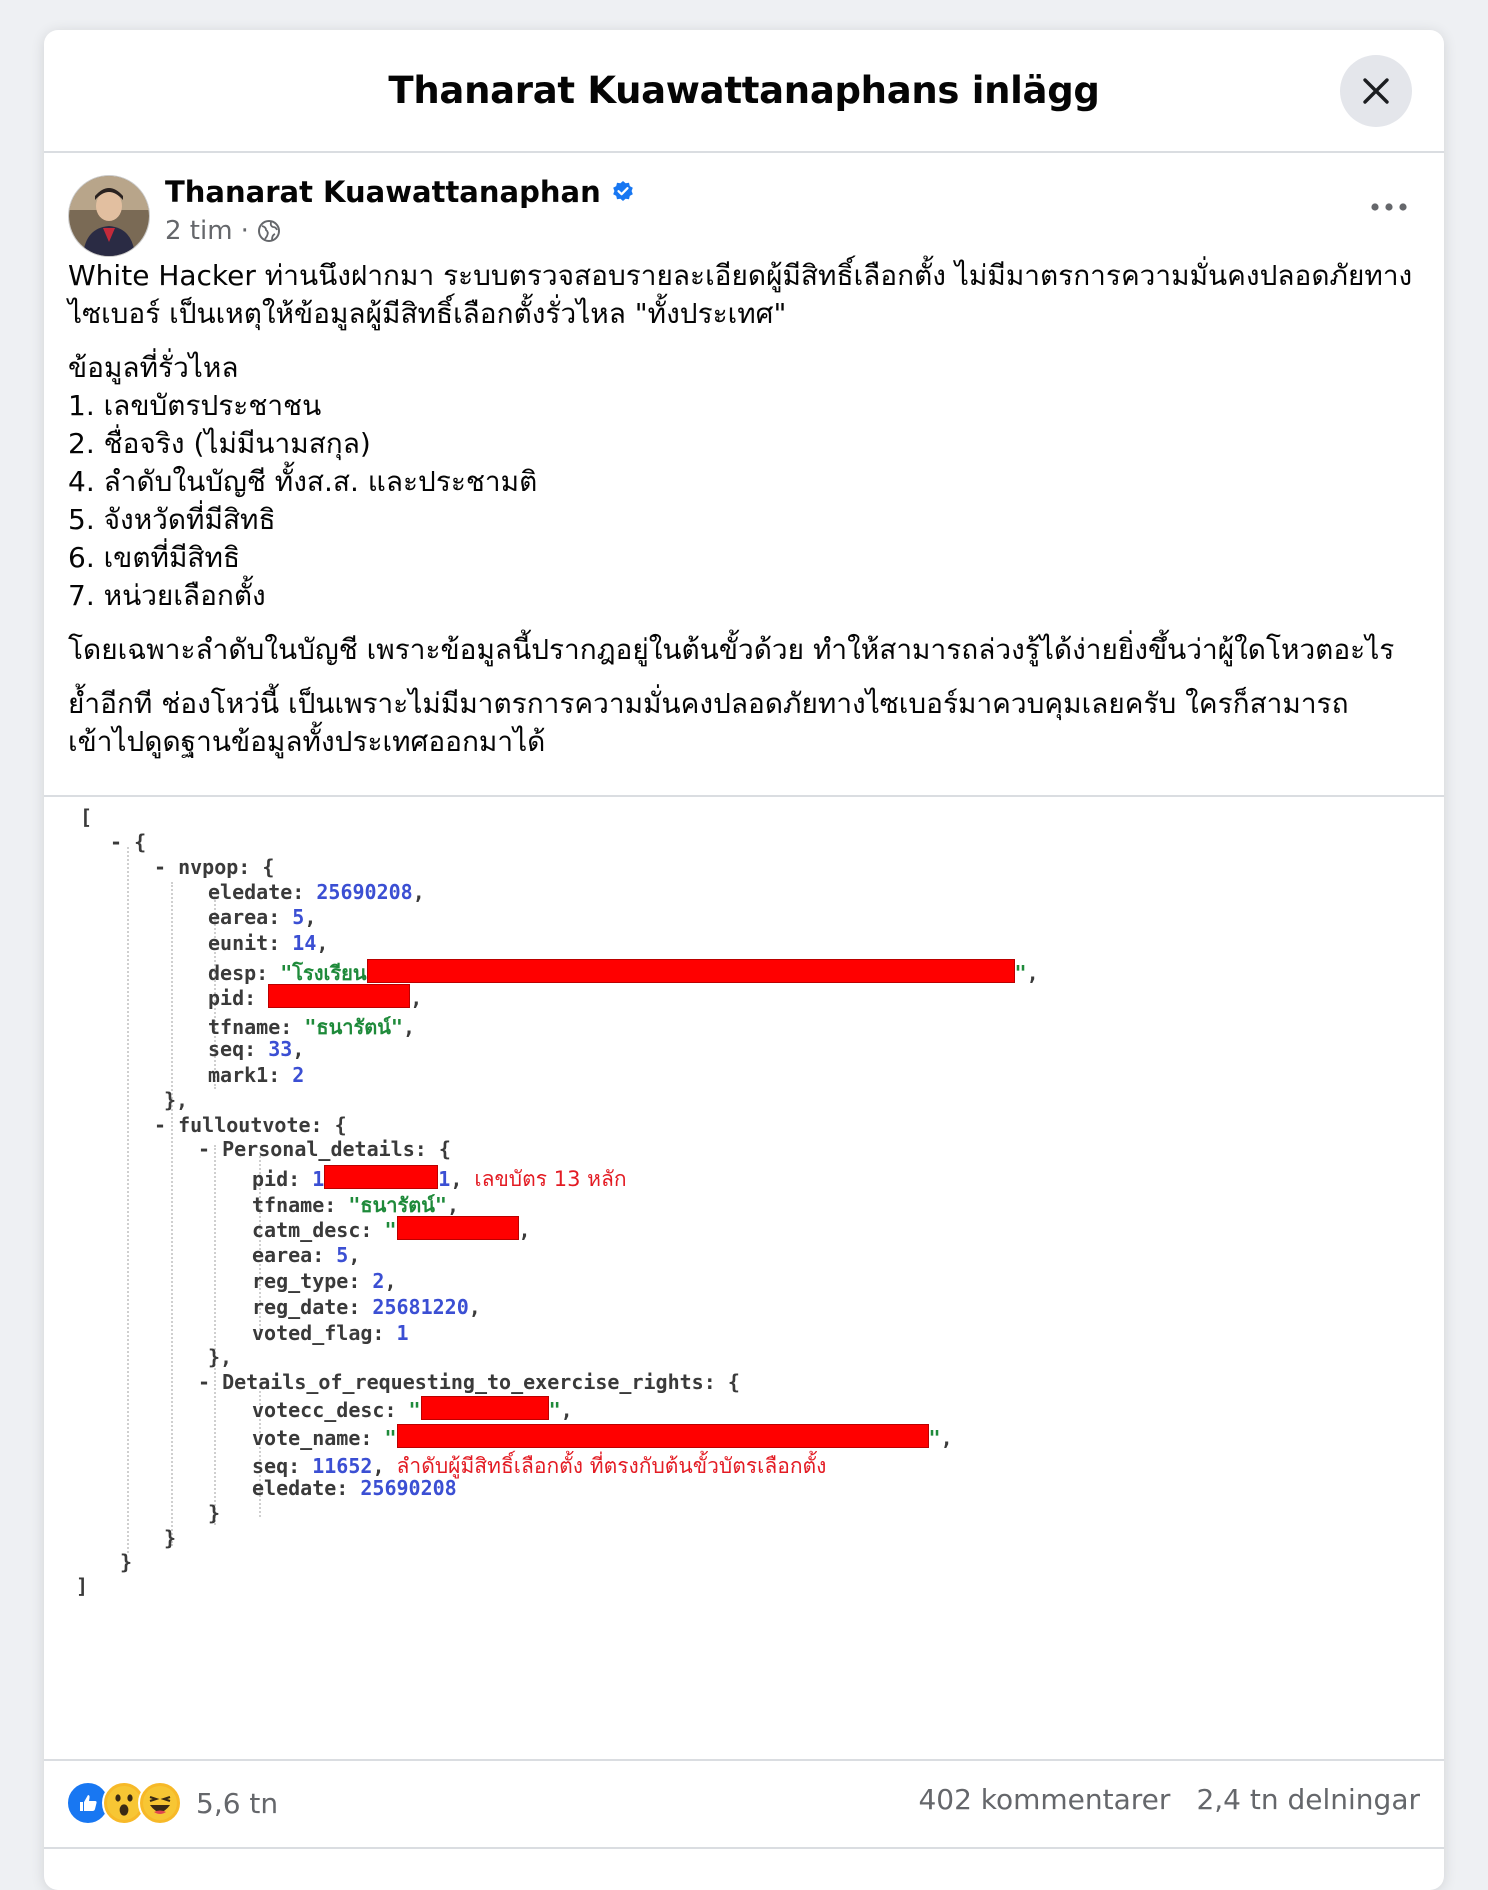  I want to click on json-line: votecc_desc: " ",, so click(412, 1409).